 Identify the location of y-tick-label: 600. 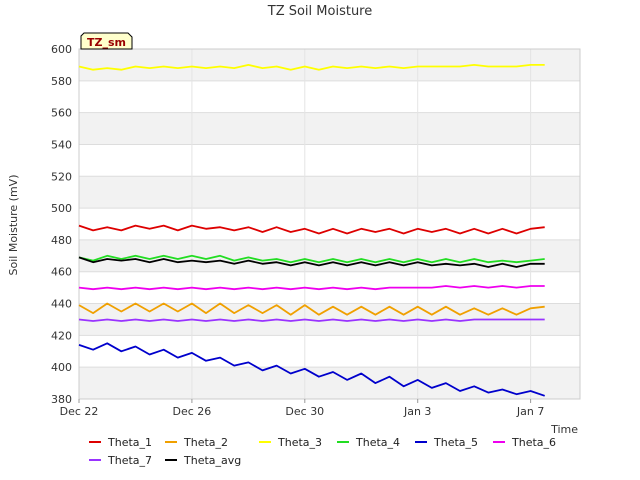
(61, 49).